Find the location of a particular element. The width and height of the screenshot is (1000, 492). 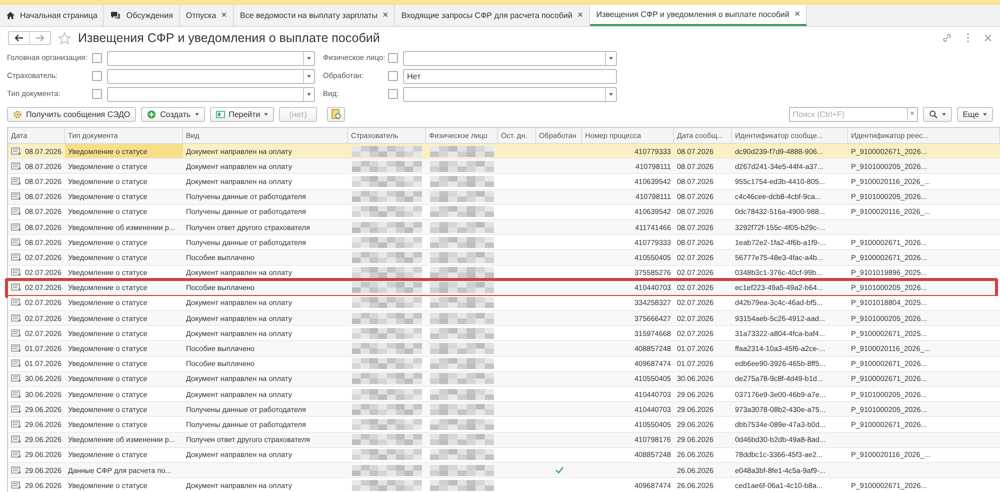

tab: Обсуждения is located at coordinates (142, 15).